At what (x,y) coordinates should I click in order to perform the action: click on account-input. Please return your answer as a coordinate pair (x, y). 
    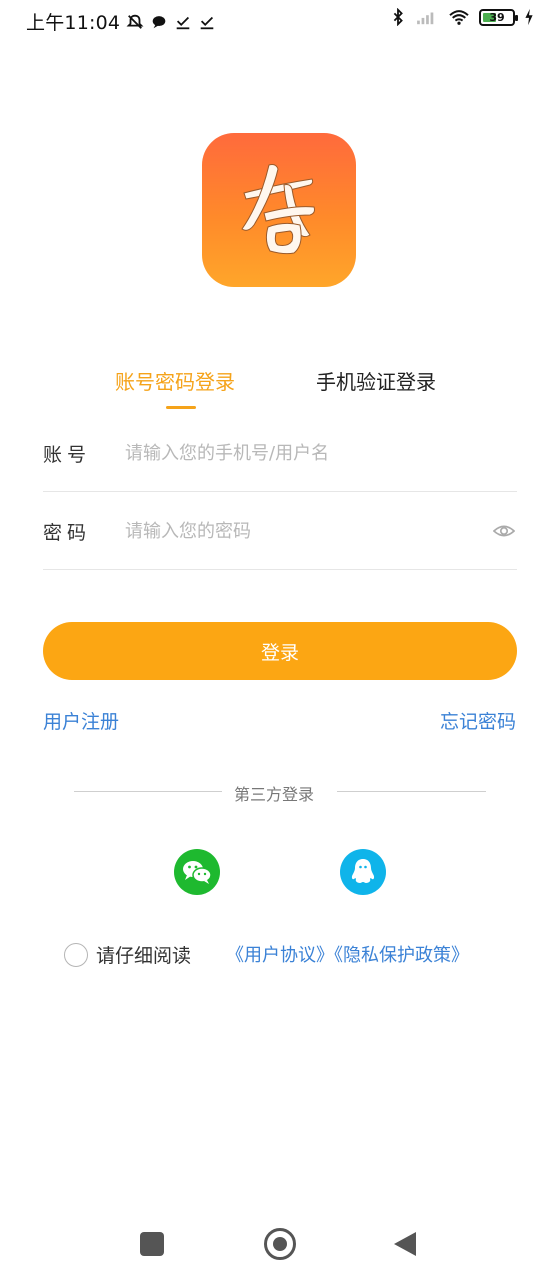
    Looking at the image, I should click on (295, 453).